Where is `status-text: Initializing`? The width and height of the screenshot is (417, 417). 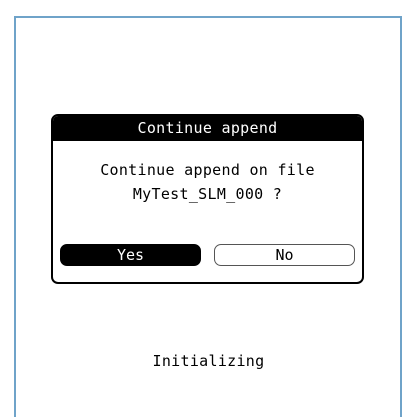
status-text: Initializing is located at coordinates (208, 361).